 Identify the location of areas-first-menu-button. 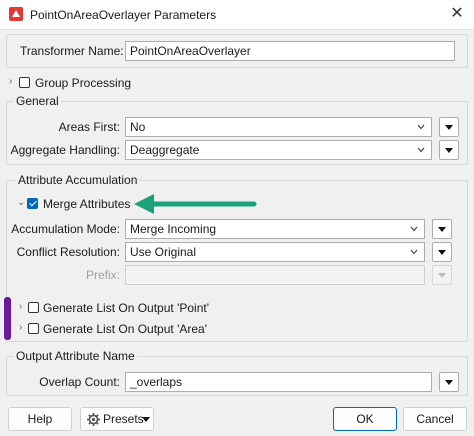
(449, 127).